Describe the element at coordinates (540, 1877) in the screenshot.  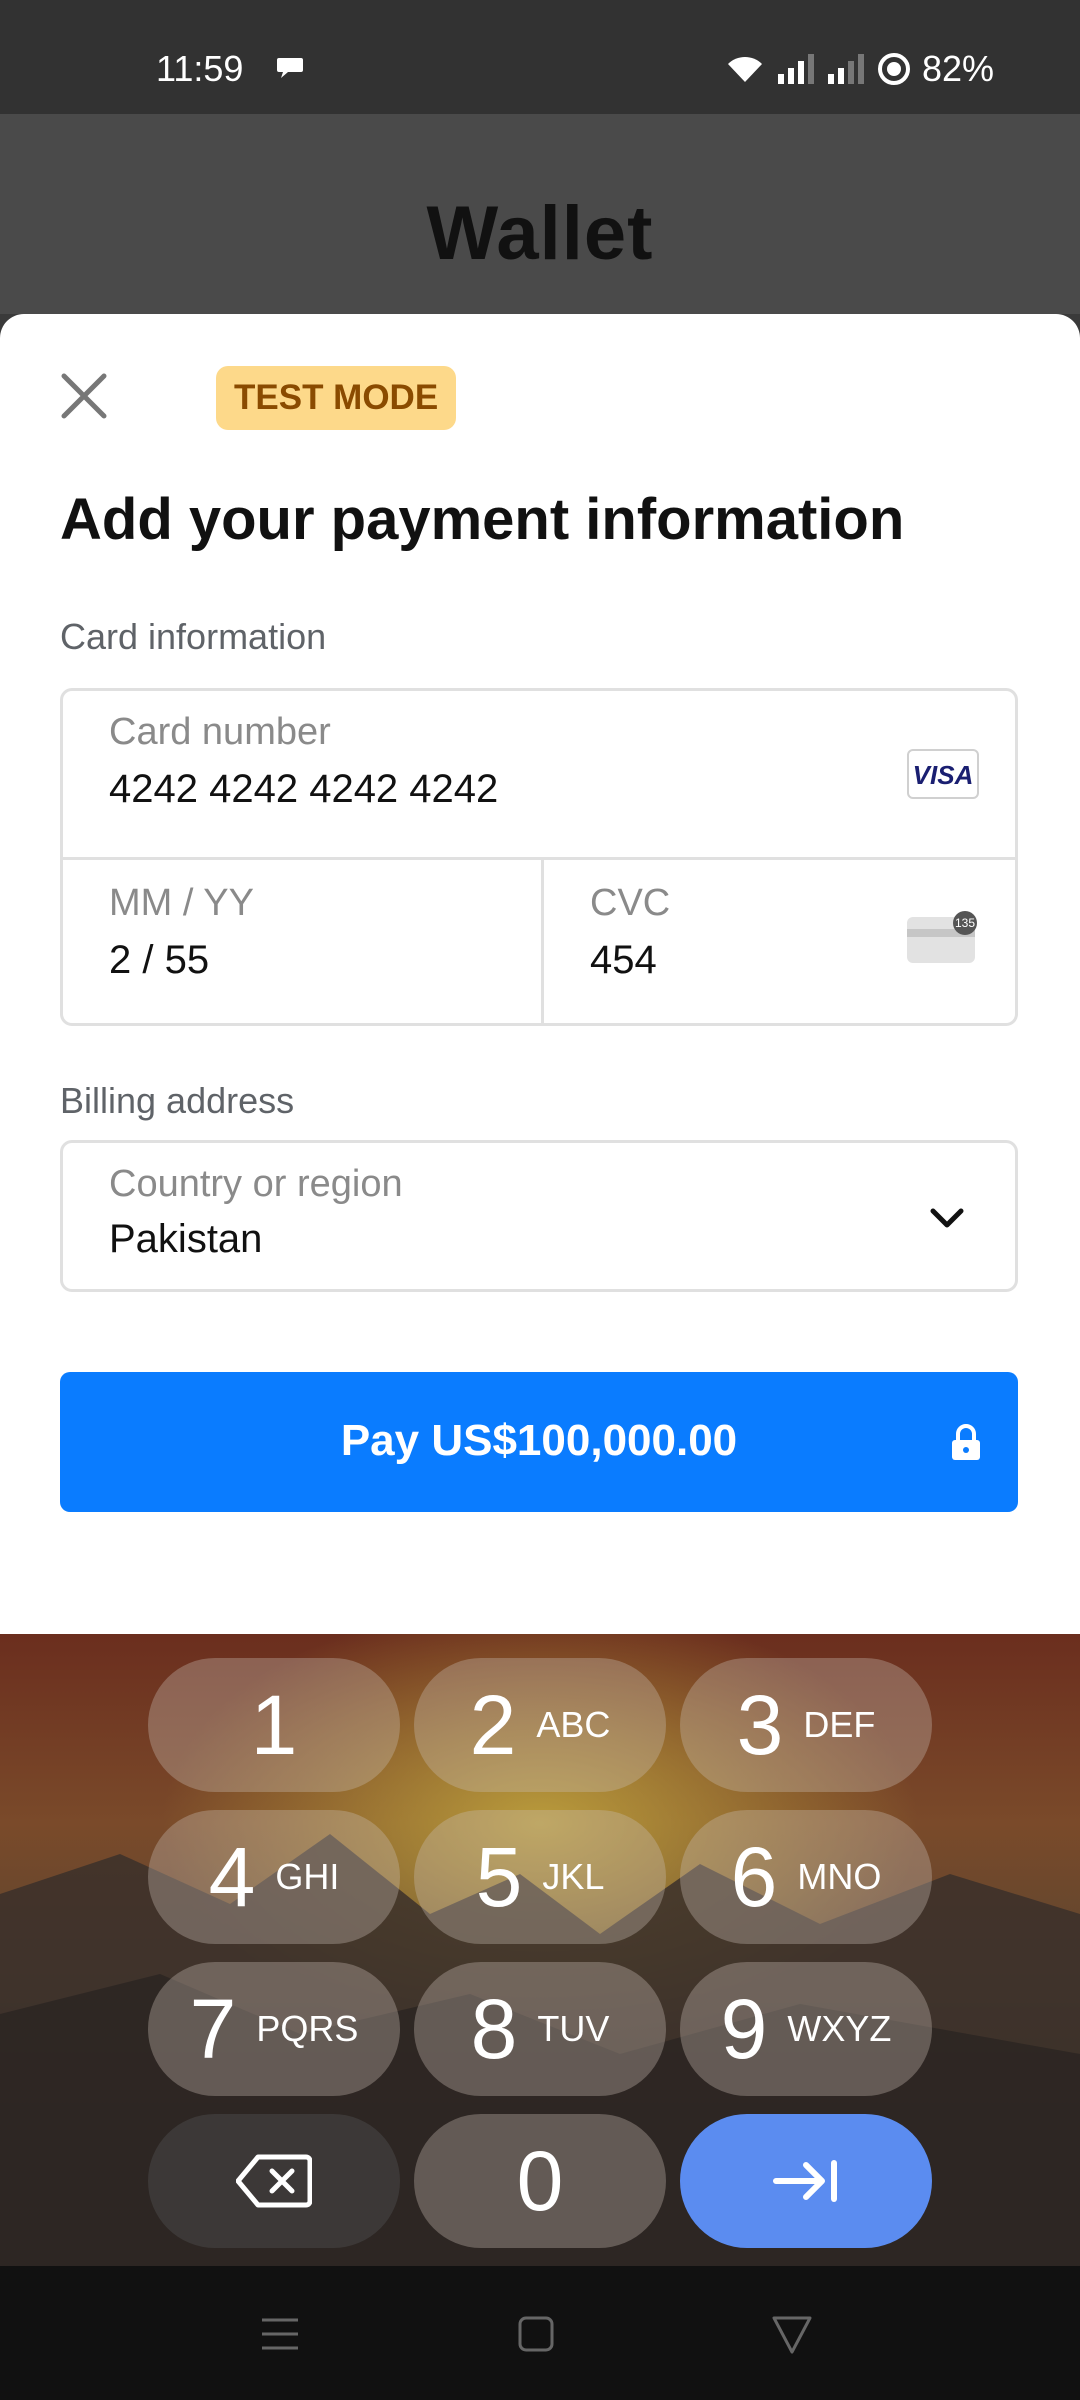
I see `key-5: 5 JKL` at that location.